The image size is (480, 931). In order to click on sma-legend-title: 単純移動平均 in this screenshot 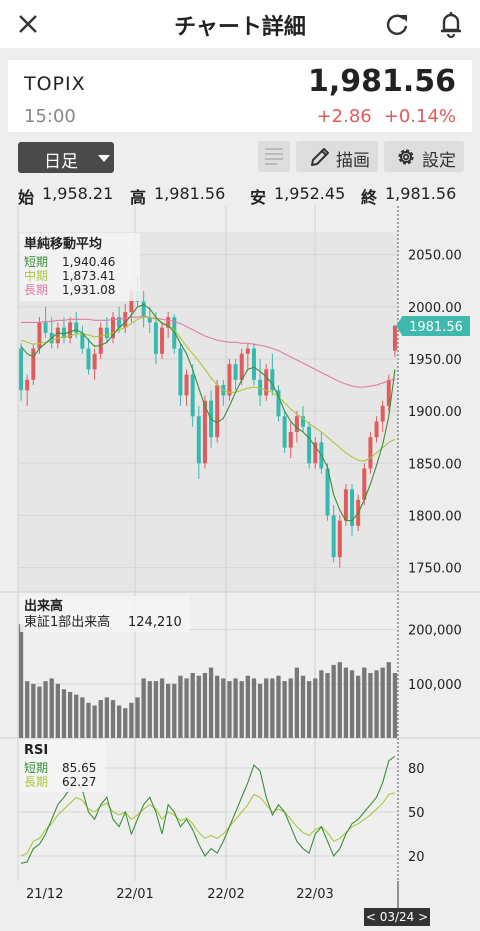, I will do `click(63, 244)`.